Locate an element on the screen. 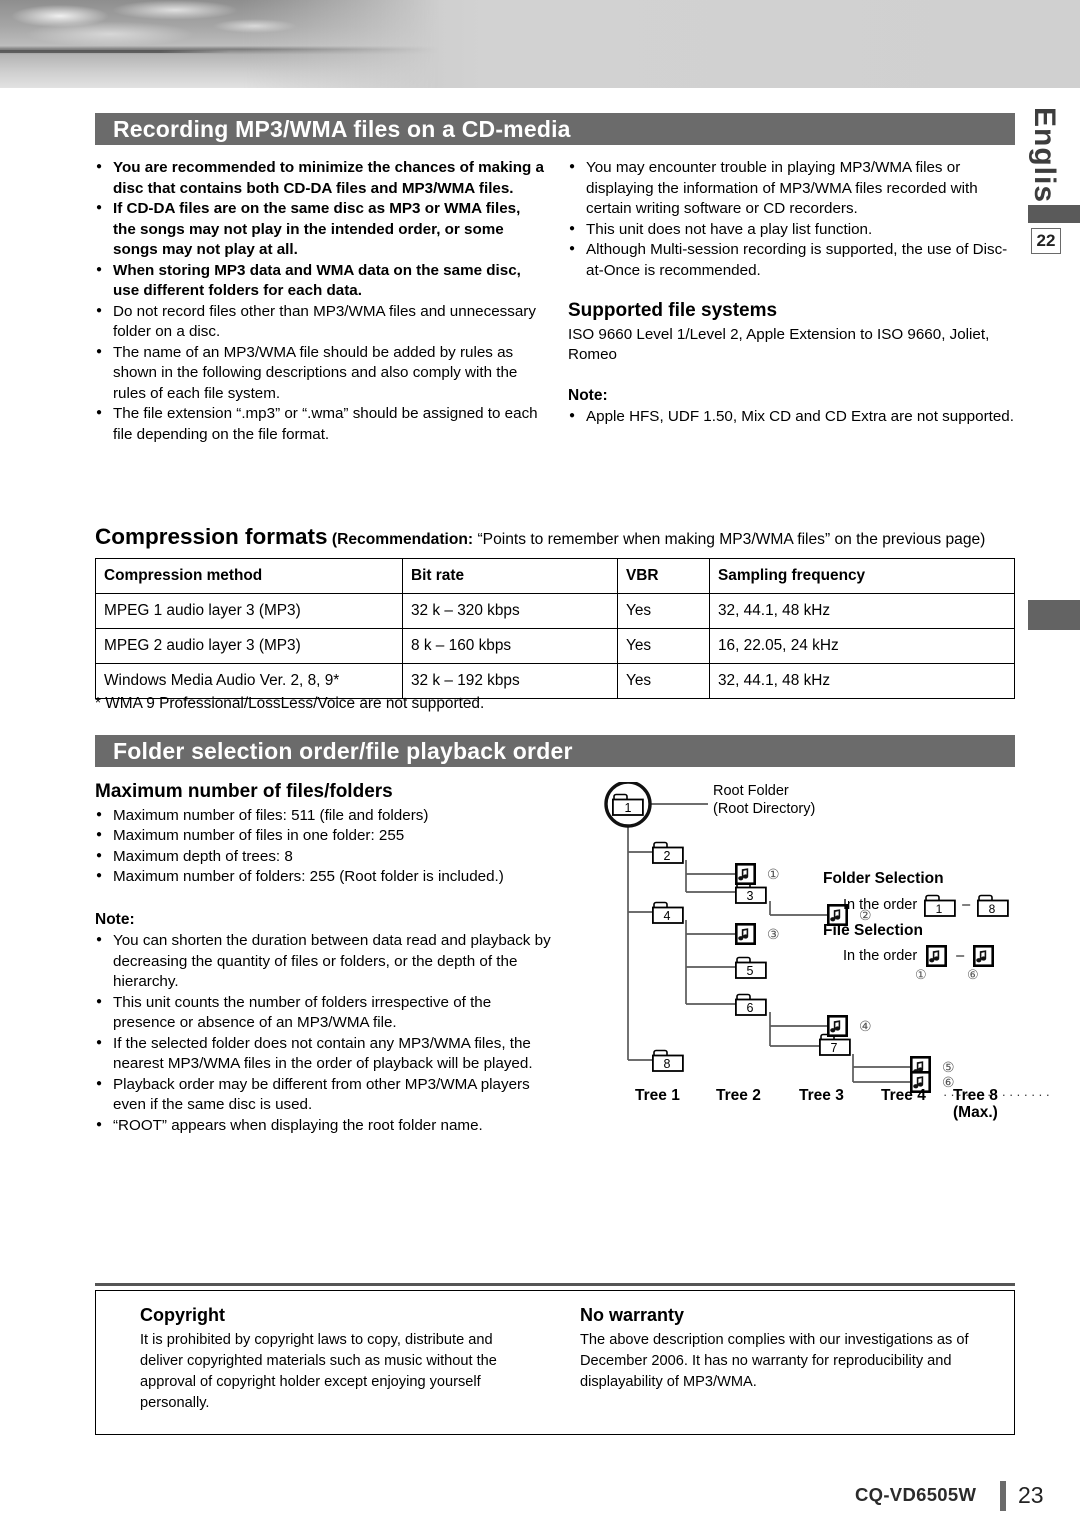 Image resolution: width=1080 pixels, height=1526 pixels. file-selection-legend: In the order – is located at coordinates (919, 956).